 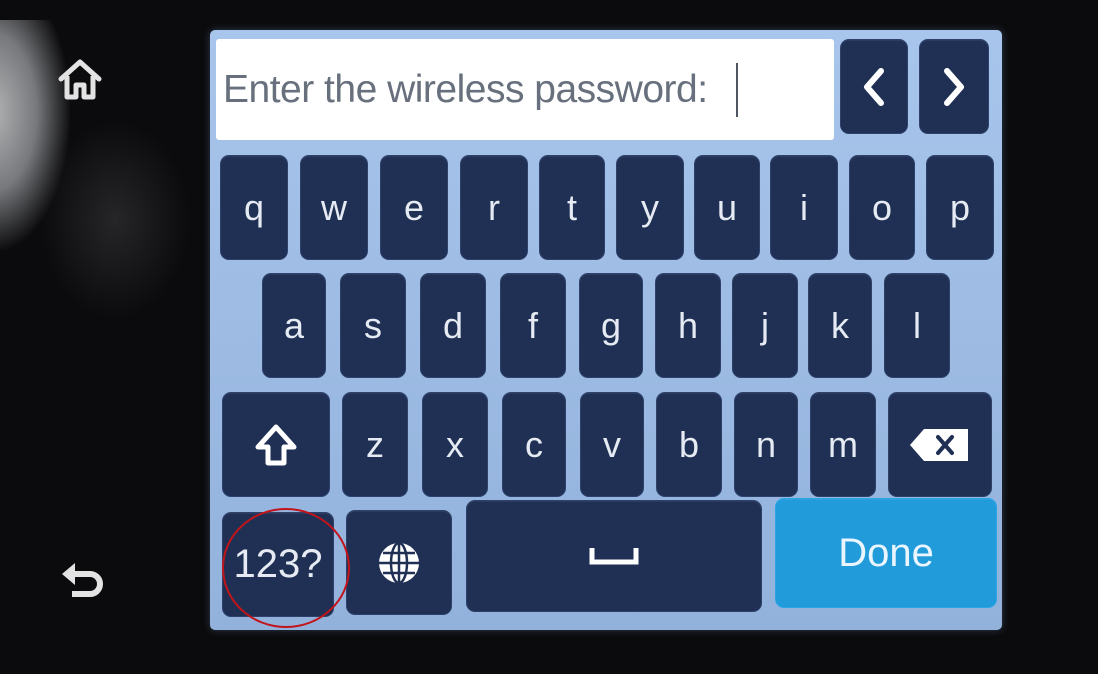 What do you see at coordinates (612, 444) in the screenshot?
I see `key-v: v` at bounding box center [612, 444].